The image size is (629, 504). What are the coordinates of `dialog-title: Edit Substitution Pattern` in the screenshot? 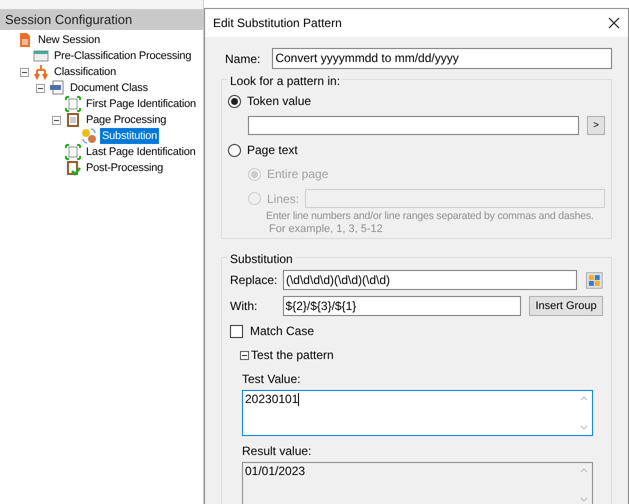 It's located at (277, 23).